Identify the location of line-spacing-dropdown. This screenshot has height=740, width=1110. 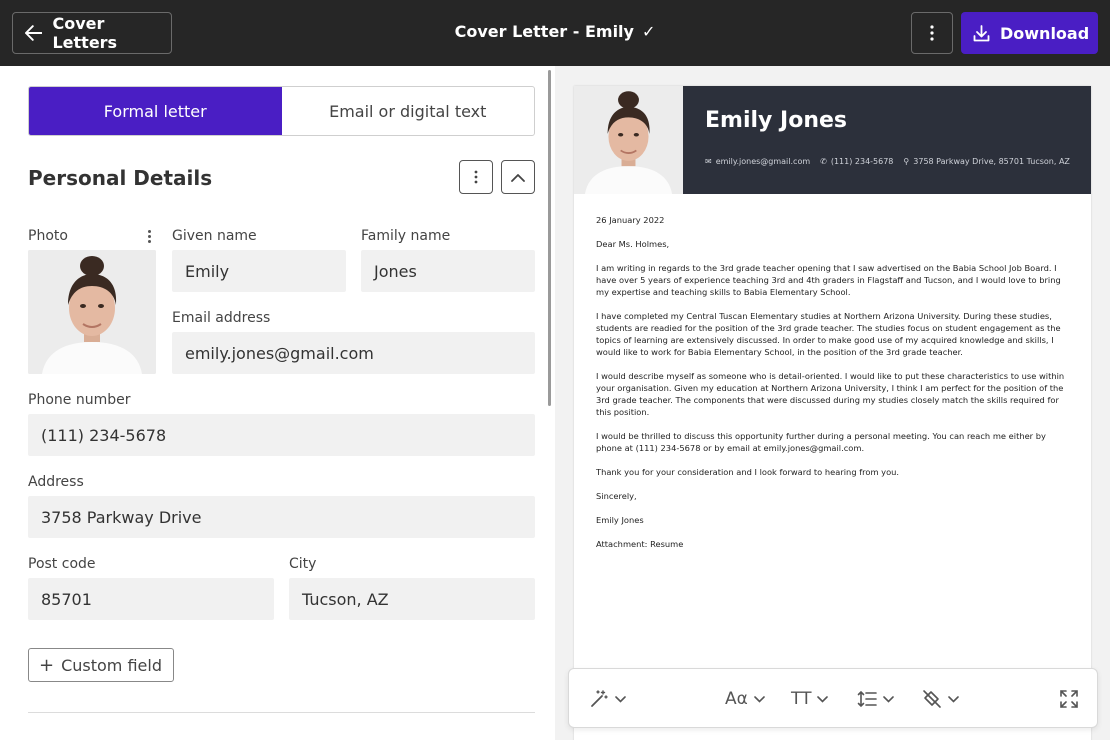
(875, 699).